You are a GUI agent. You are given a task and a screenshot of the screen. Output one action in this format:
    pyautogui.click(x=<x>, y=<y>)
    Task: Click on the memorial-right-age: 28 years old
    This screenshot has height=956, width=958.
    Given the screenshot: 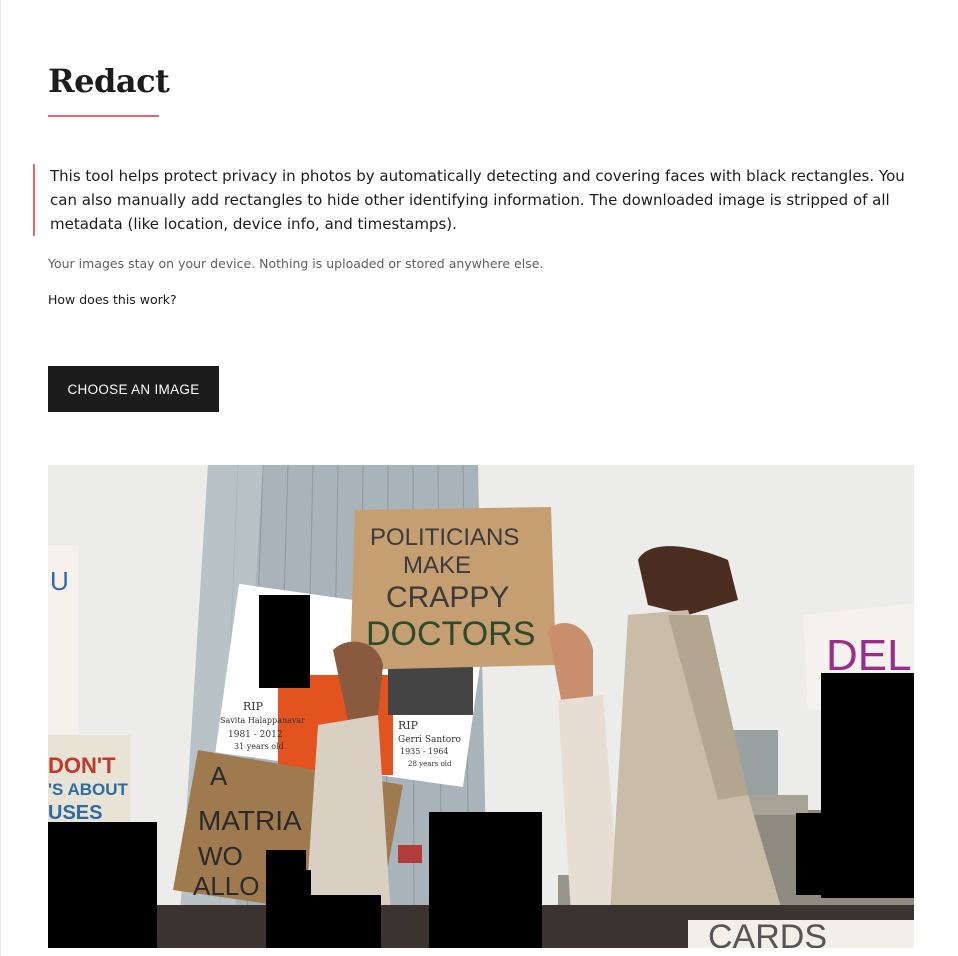 What is the action you would take?
    pyautogui.click(x=430, y=764)
    